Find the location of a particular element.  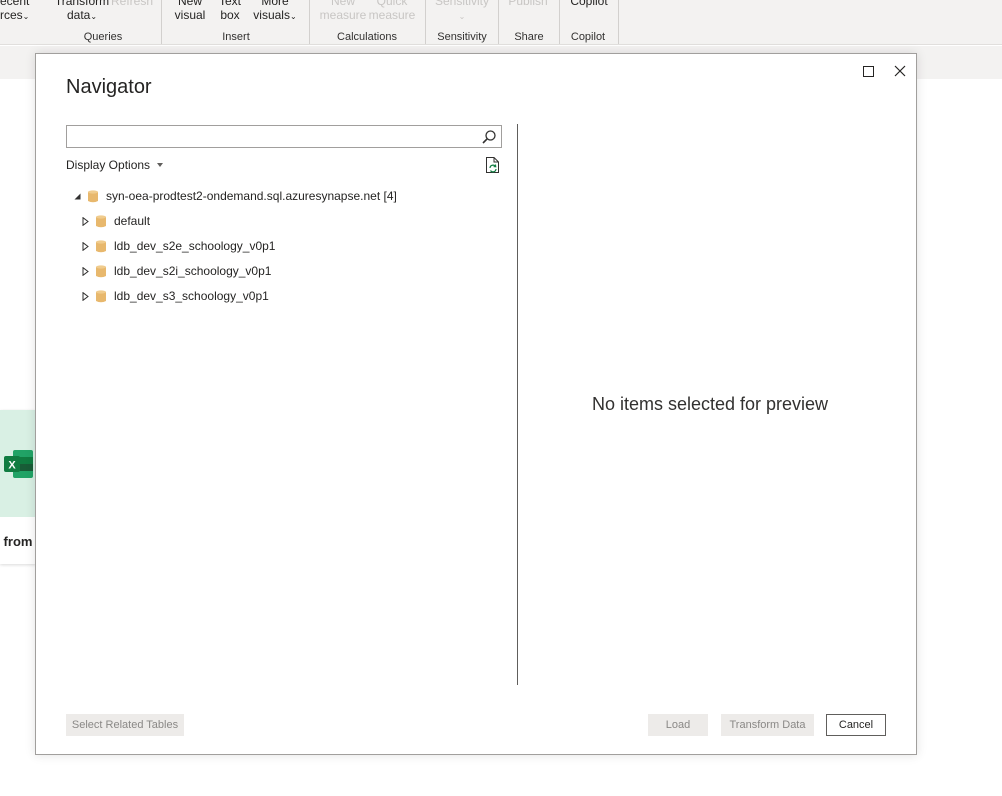

new-visual-label: Newvisual is located at coordinates (190, 11).